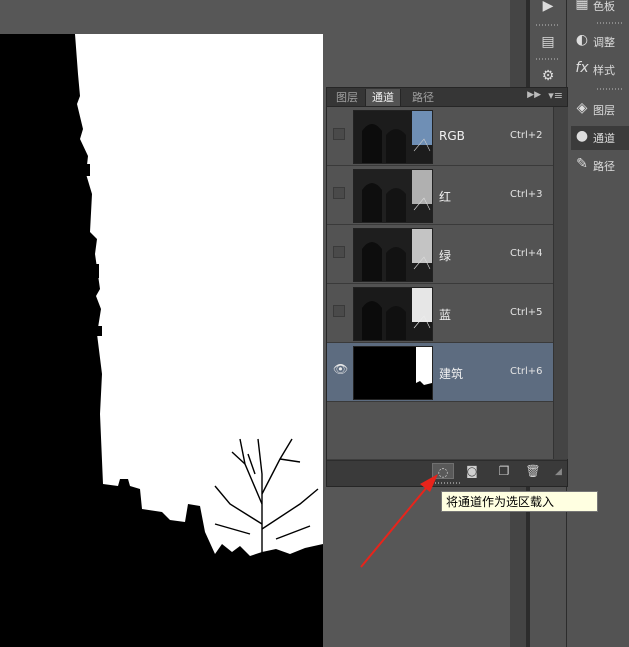 The image size is (629, 647). I want to click on right-panel-label: 图层, so click(604, 110).